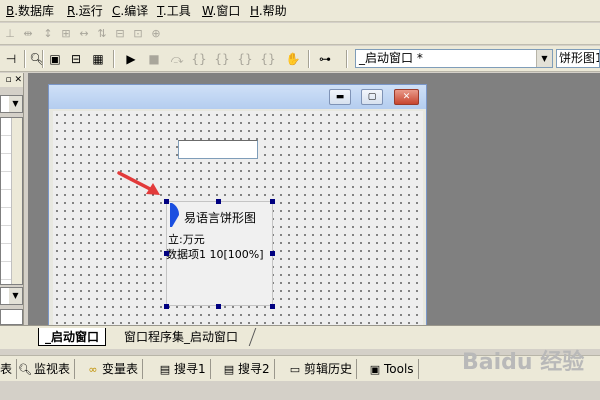  What do you see at coordinates (93, 369) in the screenshot?
I see `glasses-icon: ∞` at bounding box center [93, 369].